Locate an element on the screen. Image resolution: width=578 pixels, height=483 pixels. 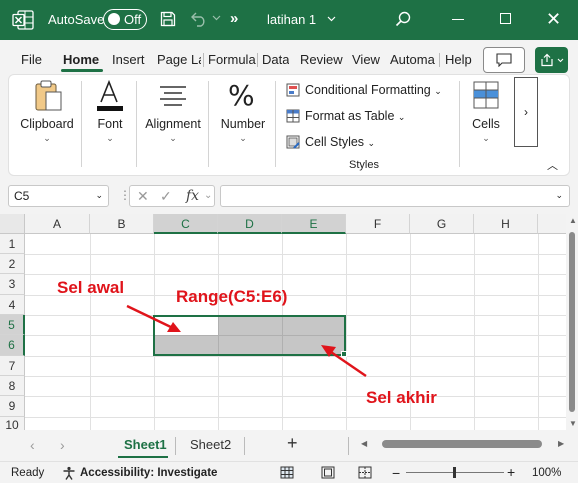
cells-label: Cells is located at coordinates (486, 124).